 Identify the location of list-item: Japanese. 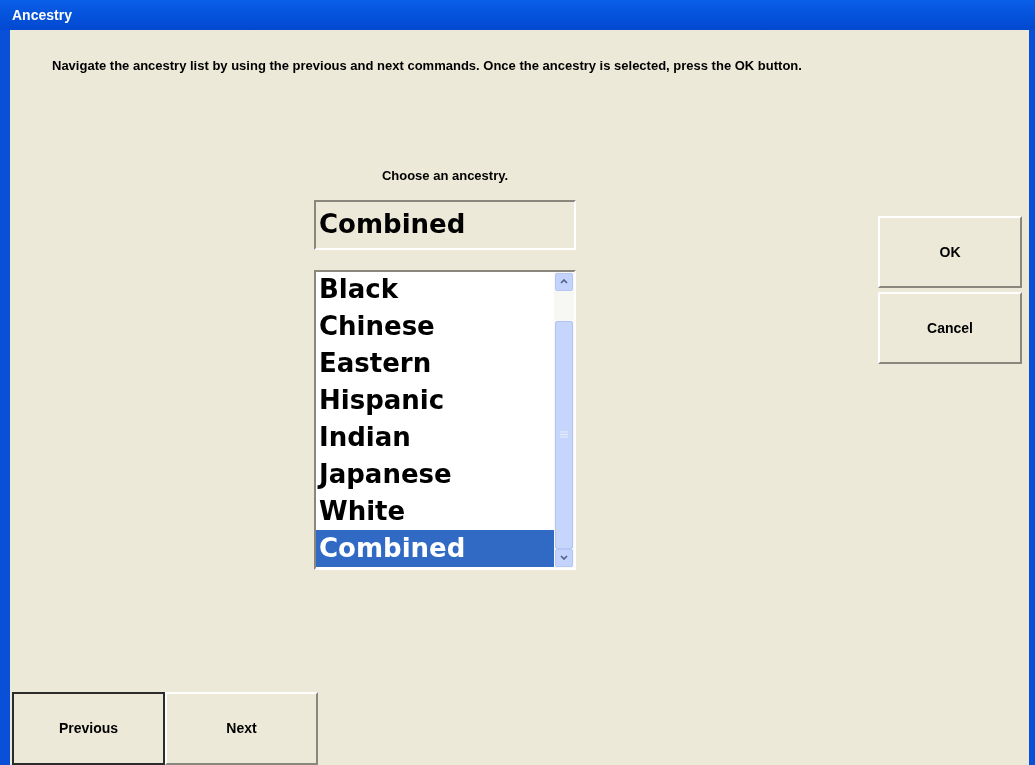
(435, 474).